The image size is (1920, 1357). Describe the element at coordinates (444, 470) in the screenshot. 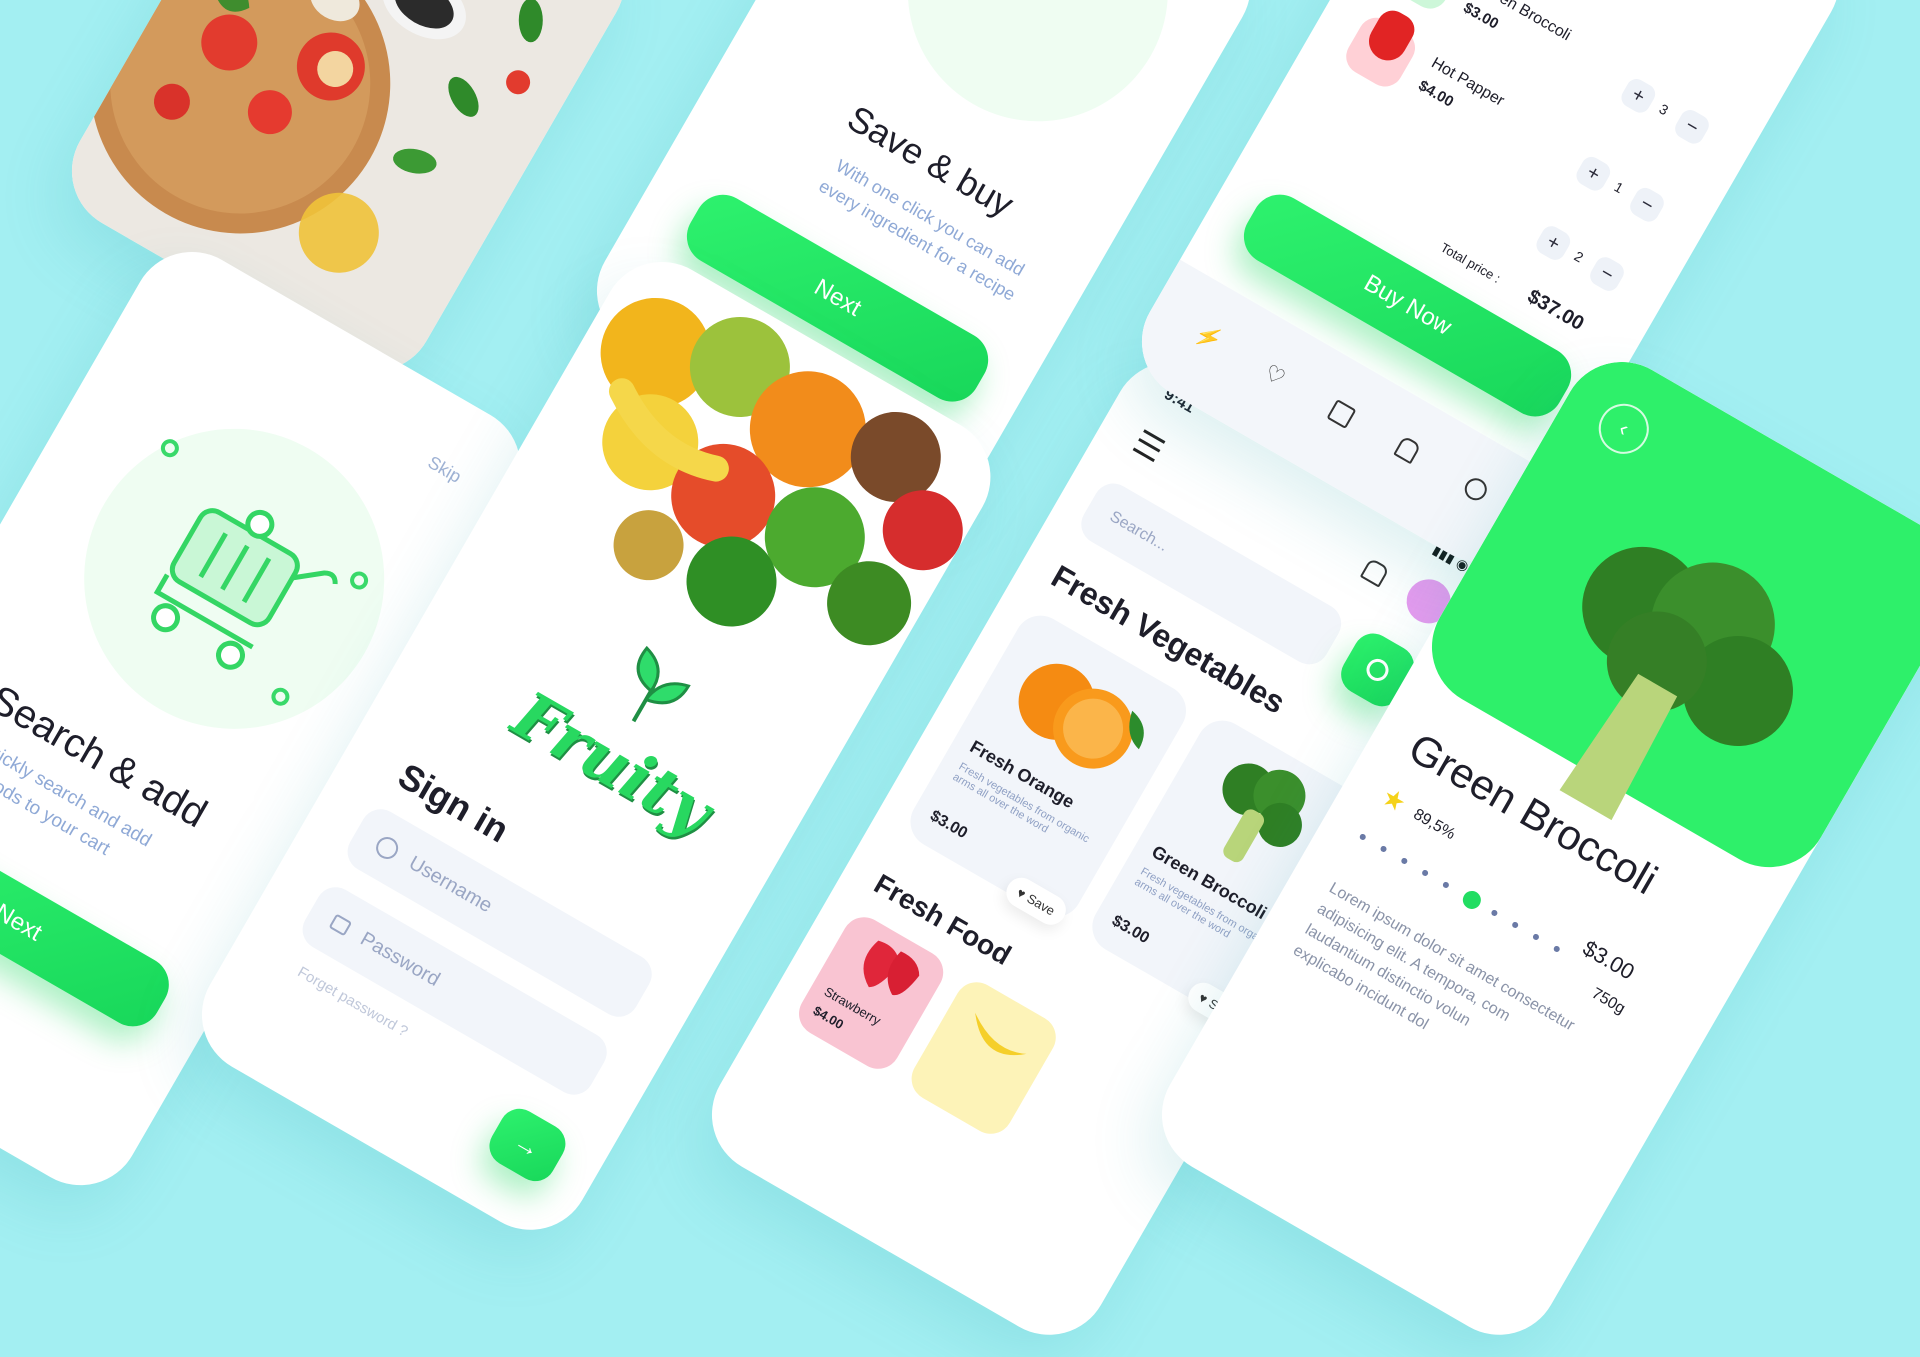

I see `skip-link: Skip` at that location.